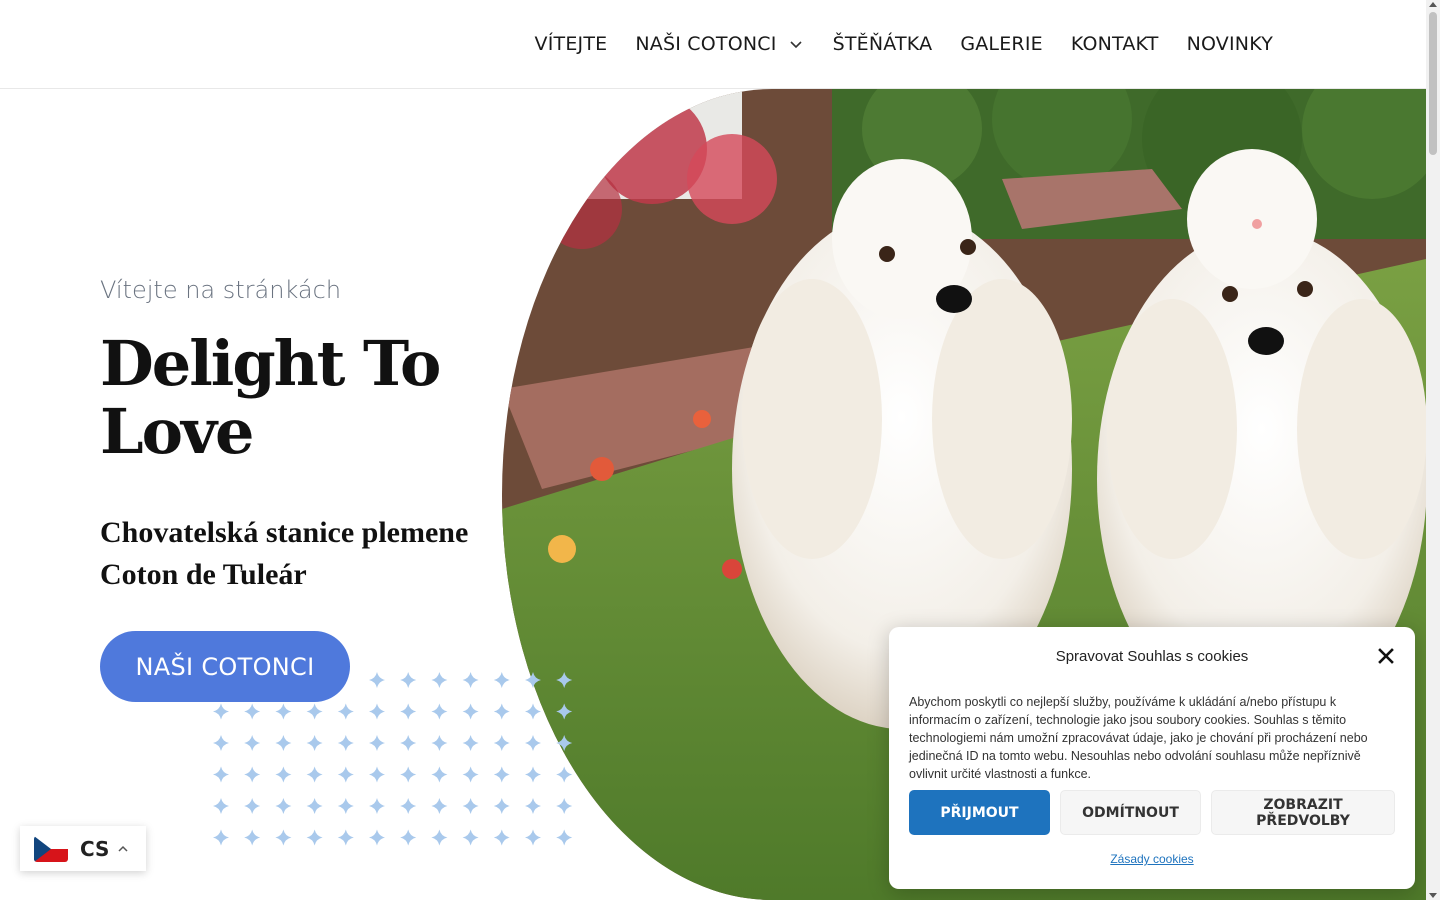  What do you see at coordinates (51, 848) in the screenshot?
I see `czech-flag-icon` at bounding box center [51, 848].